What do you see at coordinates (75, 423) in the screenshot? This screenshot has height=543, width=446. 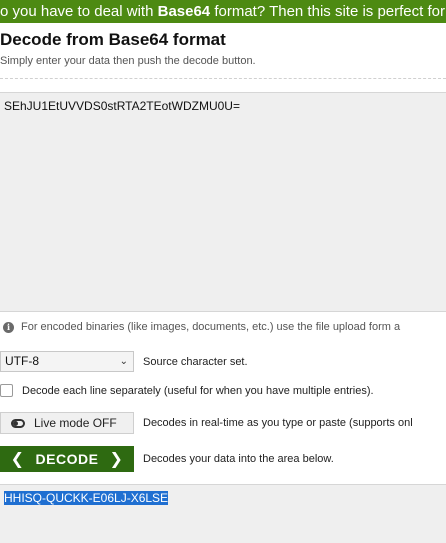 I see `live-mode-label: Live mode OFF` at bounding box center [75, 423].